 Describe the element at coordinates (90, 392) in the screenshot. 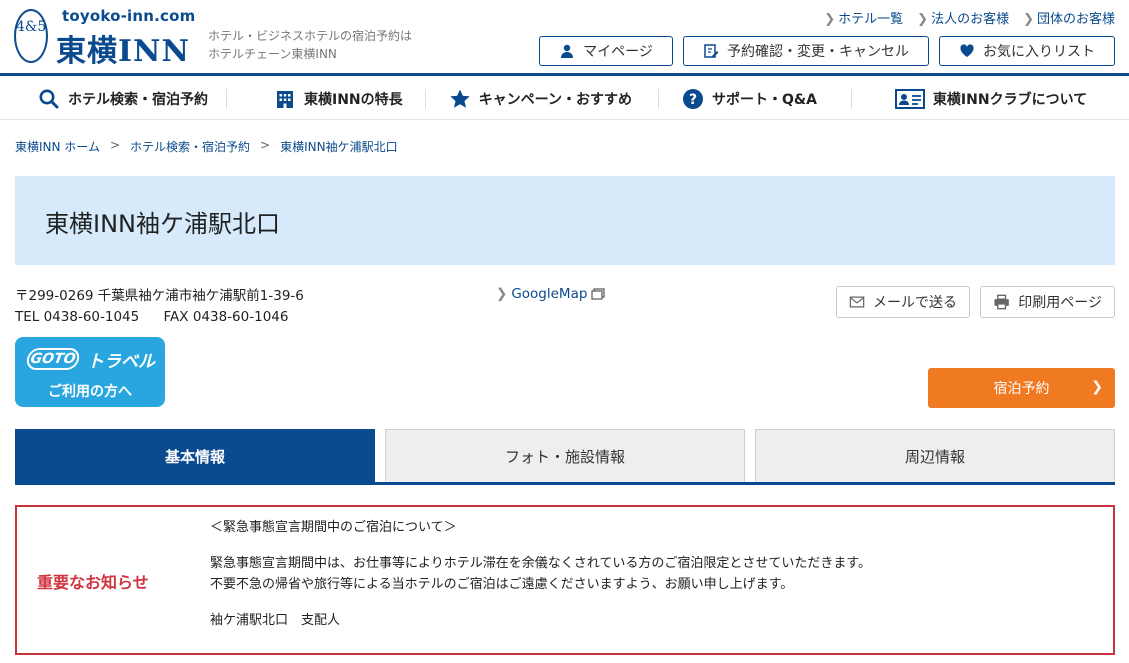

I see `goto-subtitle: ご利用の方へ` at that location.